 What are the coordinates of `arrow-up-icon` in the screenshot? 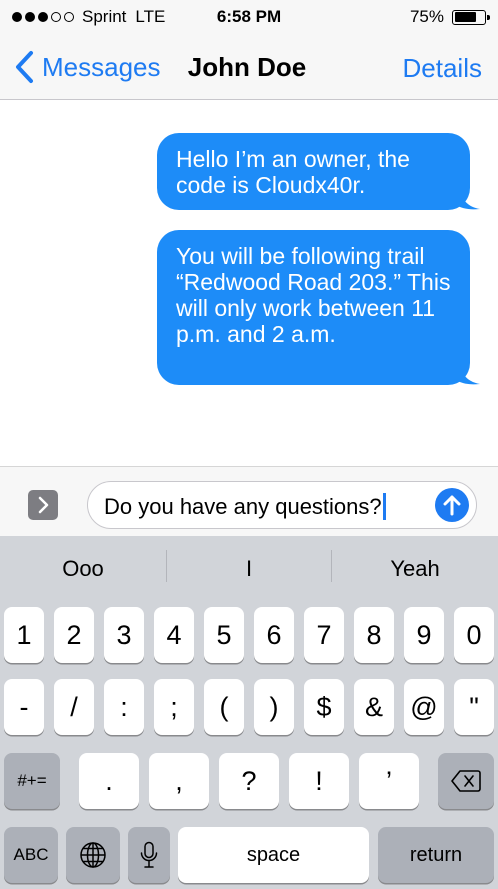 It's located at (452, 505).